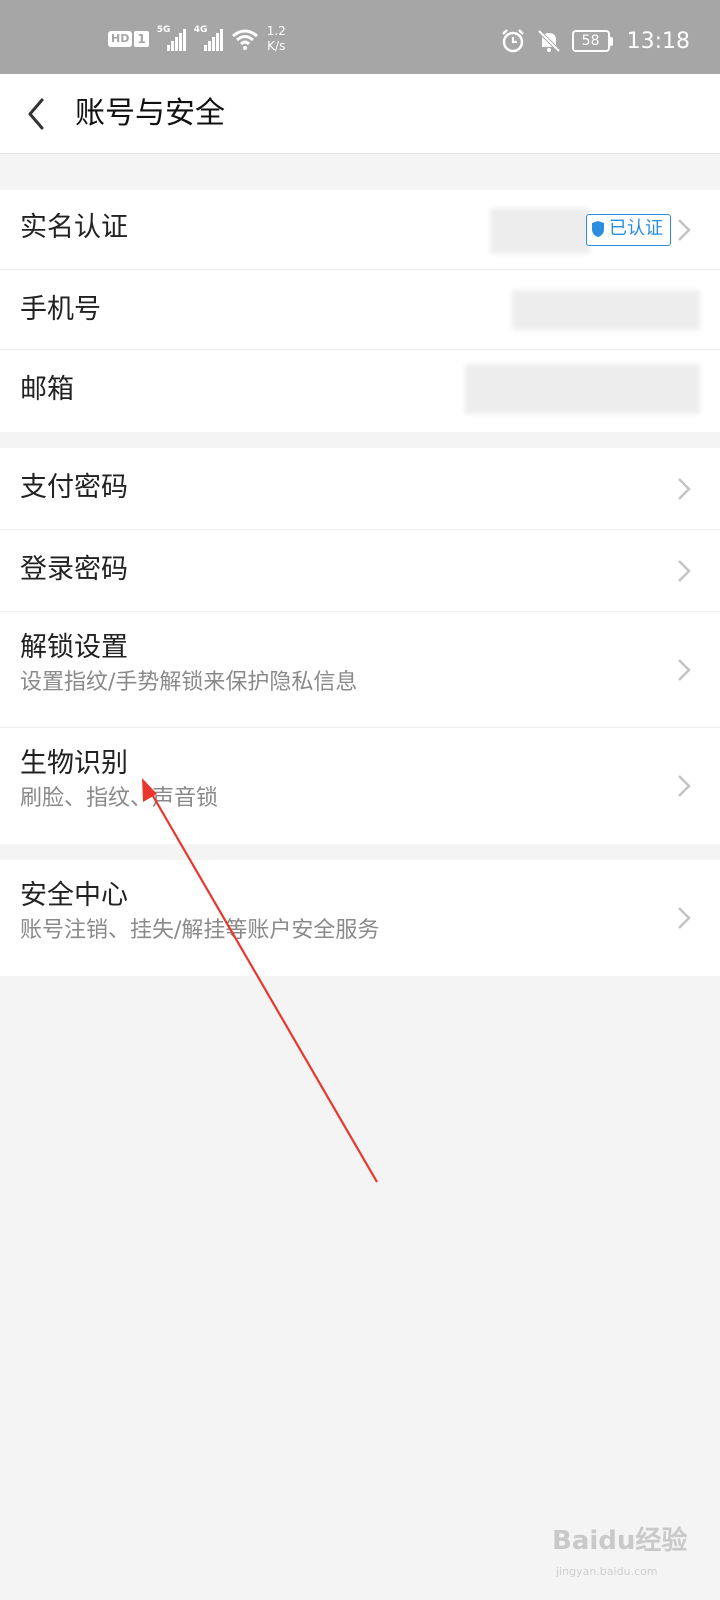 This screenshot has height=1600, width=720. Describe the element at coordinates (360, 670) in the screenshot. I see `unlock-settings-row: 解锁设置 设置指纹/手势解锁来保护隐私信息` at that location.